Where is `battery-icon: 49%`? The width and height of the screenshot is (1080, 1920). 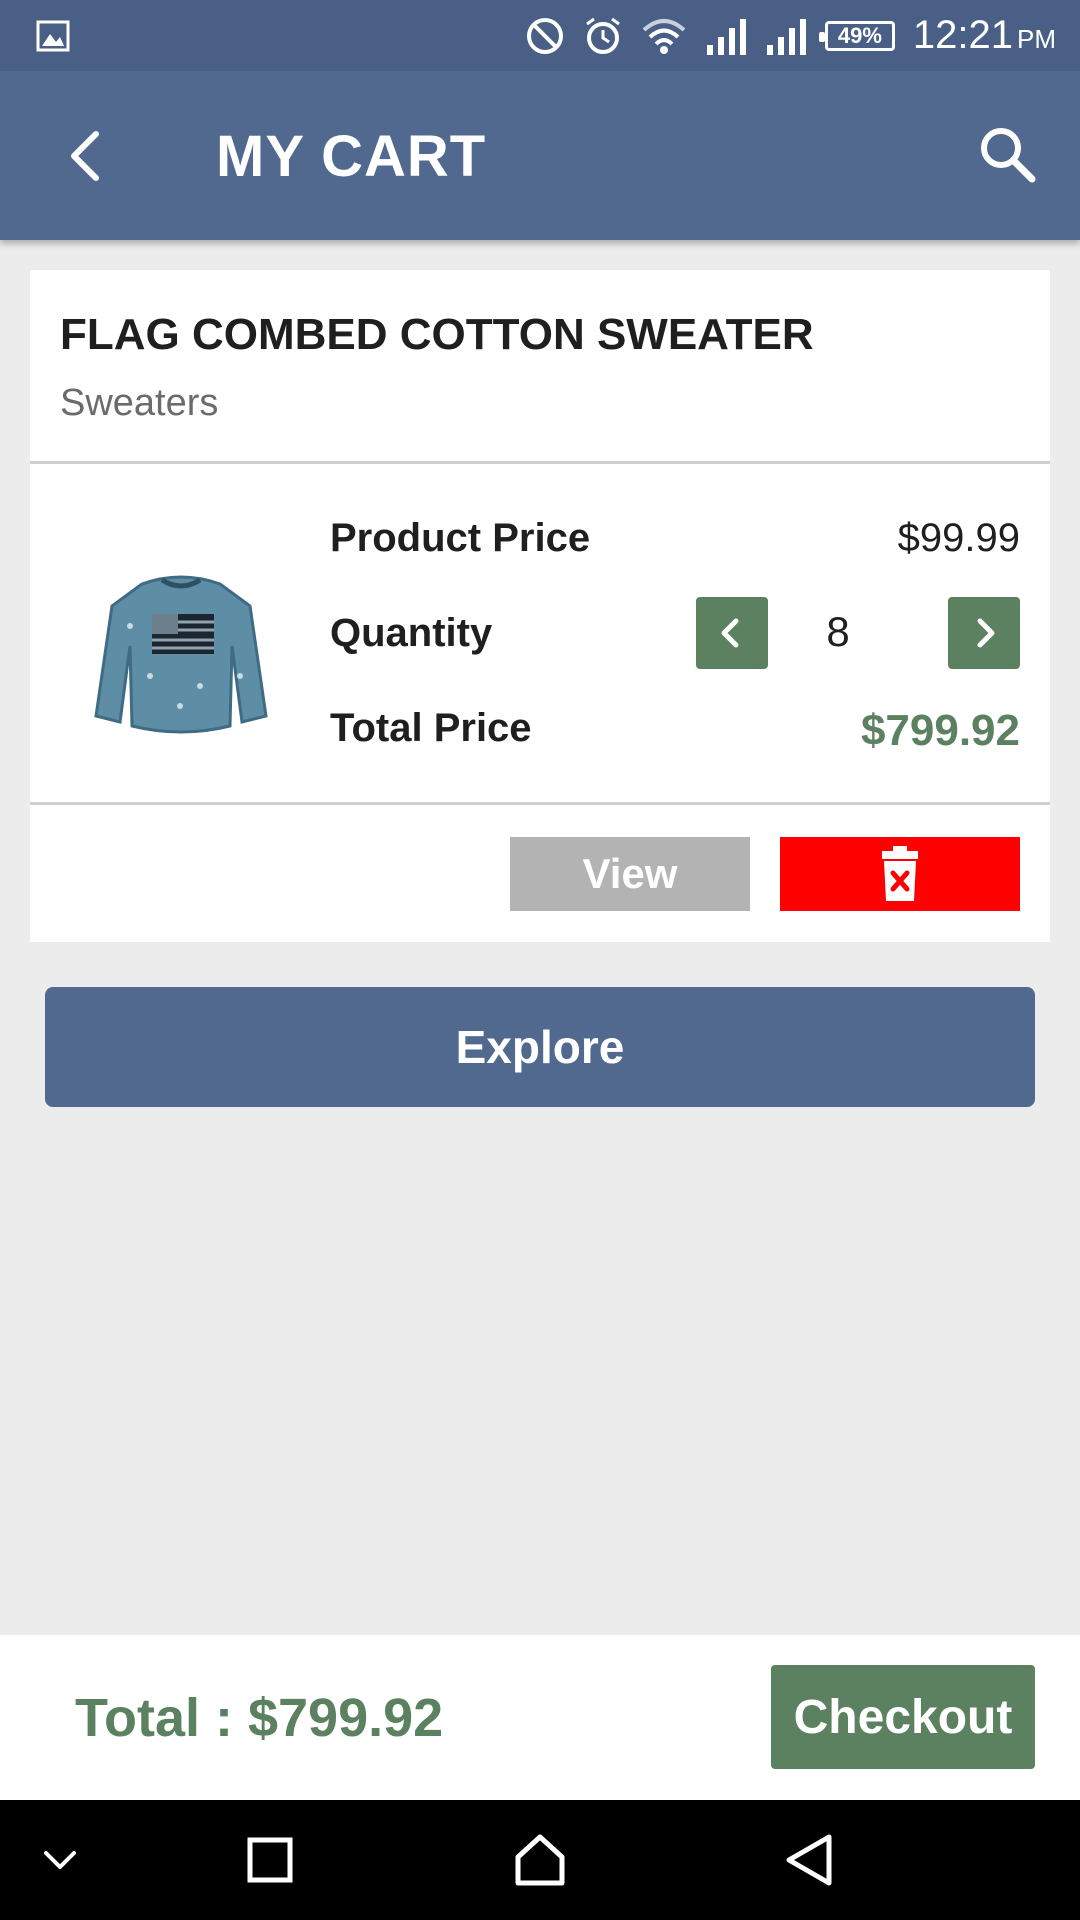 battery-icon: 49% is located at coordinates (856, 35).